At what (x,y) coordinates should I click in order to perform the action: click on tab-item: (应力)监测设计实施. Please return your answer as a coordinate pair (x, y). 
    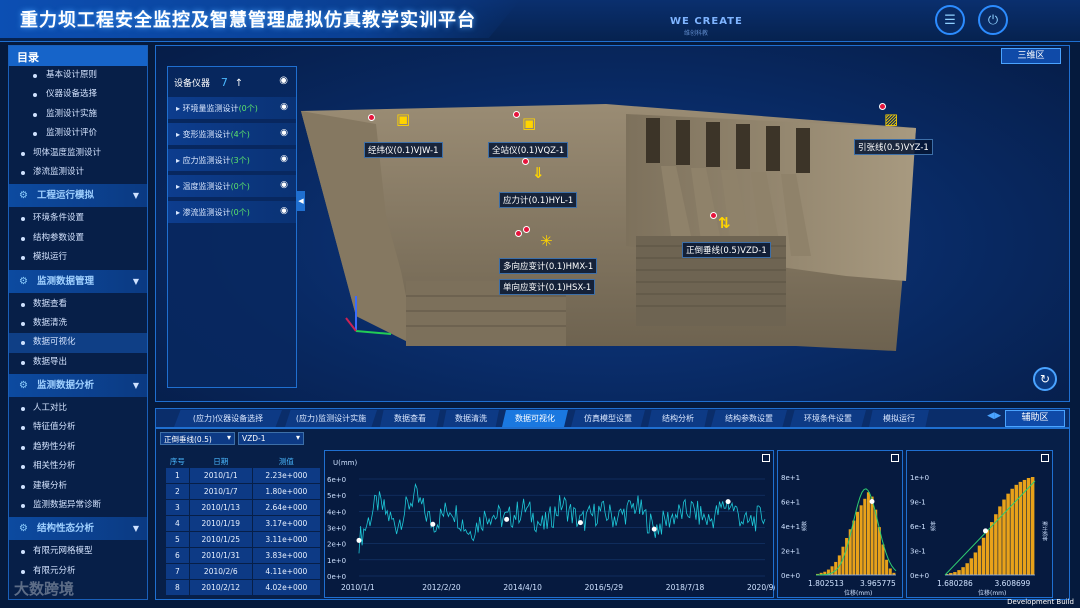
    Looking at the image, I should click on (331, 418).